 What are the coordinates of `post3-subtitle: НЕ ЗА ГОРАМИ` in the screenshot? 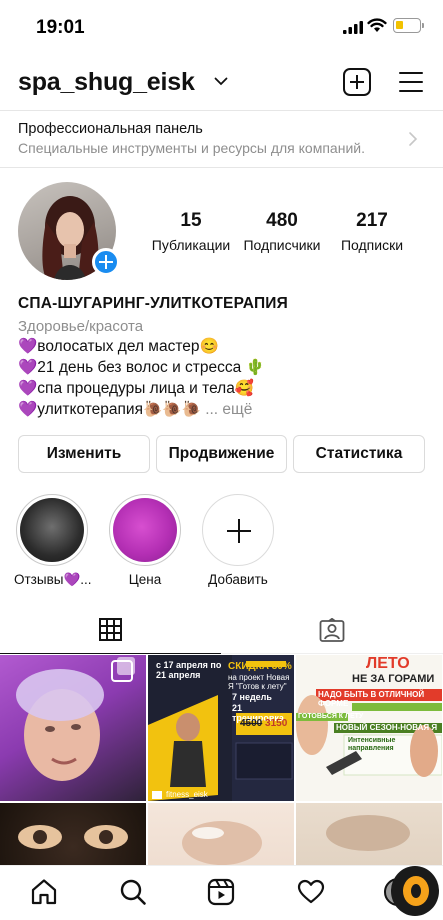 It's located at (393, 679).